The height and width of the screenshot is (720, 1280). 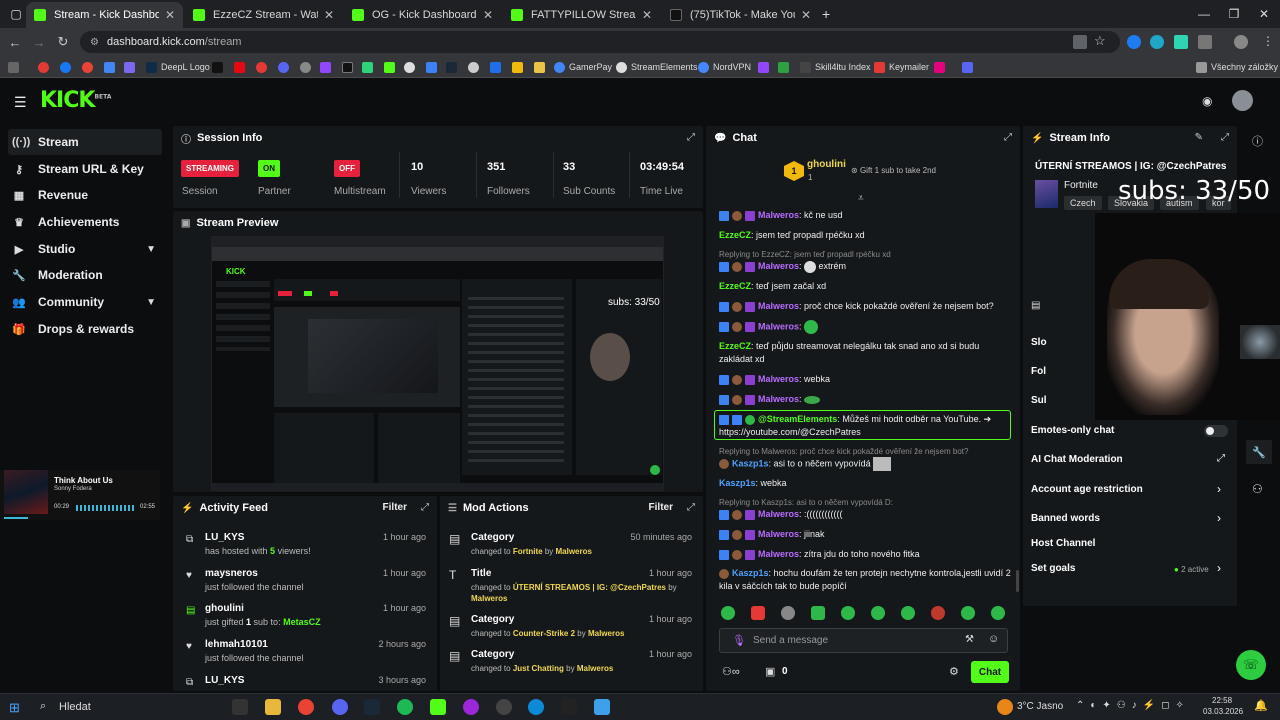 I want to click on setting-ai-moderation: AI Chat Moderation, so click(x=1077, y=459).